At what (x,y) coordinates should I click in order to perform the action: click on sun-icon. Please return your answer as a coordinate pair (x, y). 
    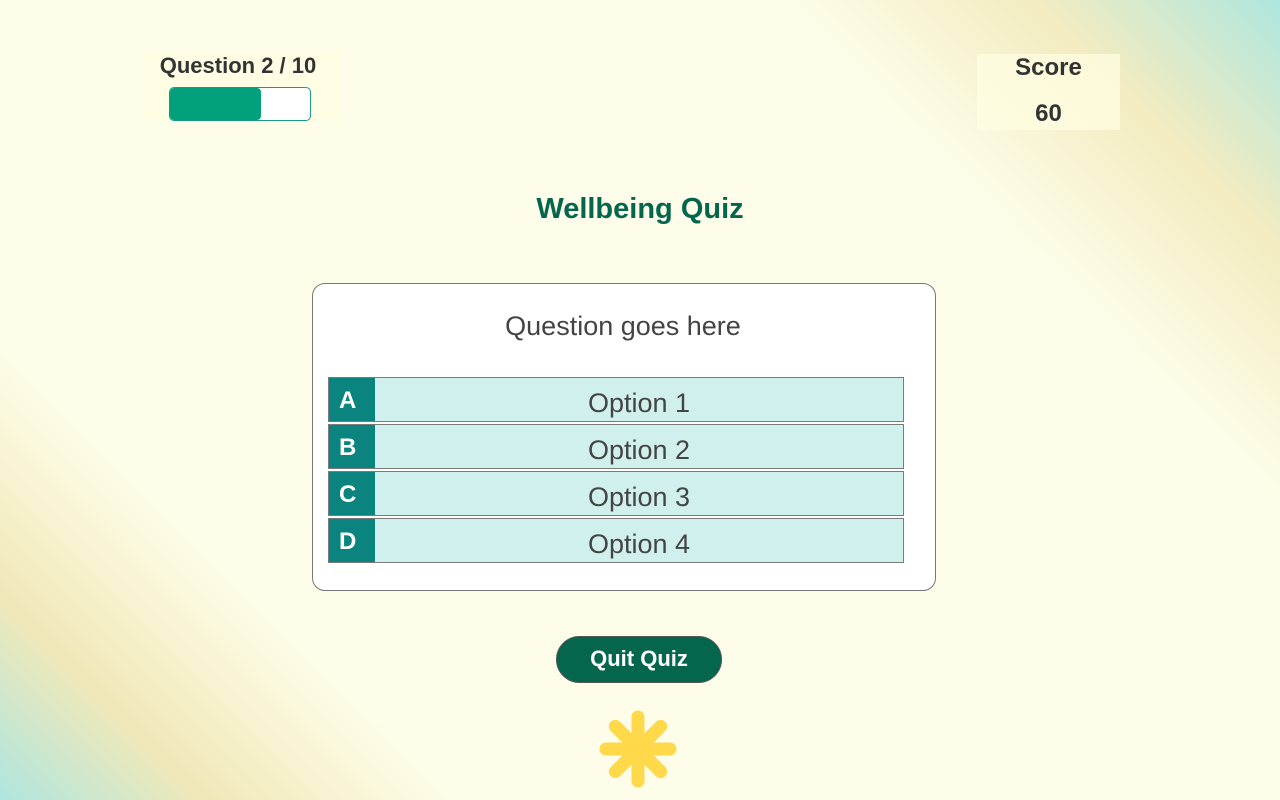
    Looking at the image, I should click on (638, 749).